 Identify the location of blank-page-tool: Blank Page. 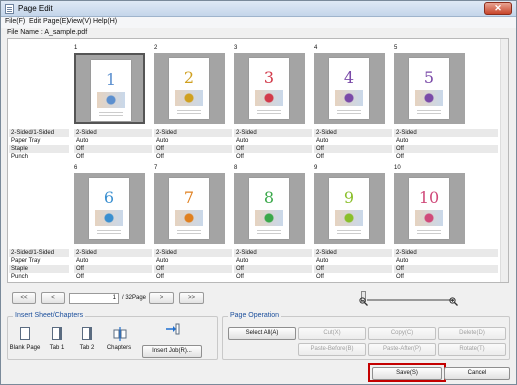
(25, 339).